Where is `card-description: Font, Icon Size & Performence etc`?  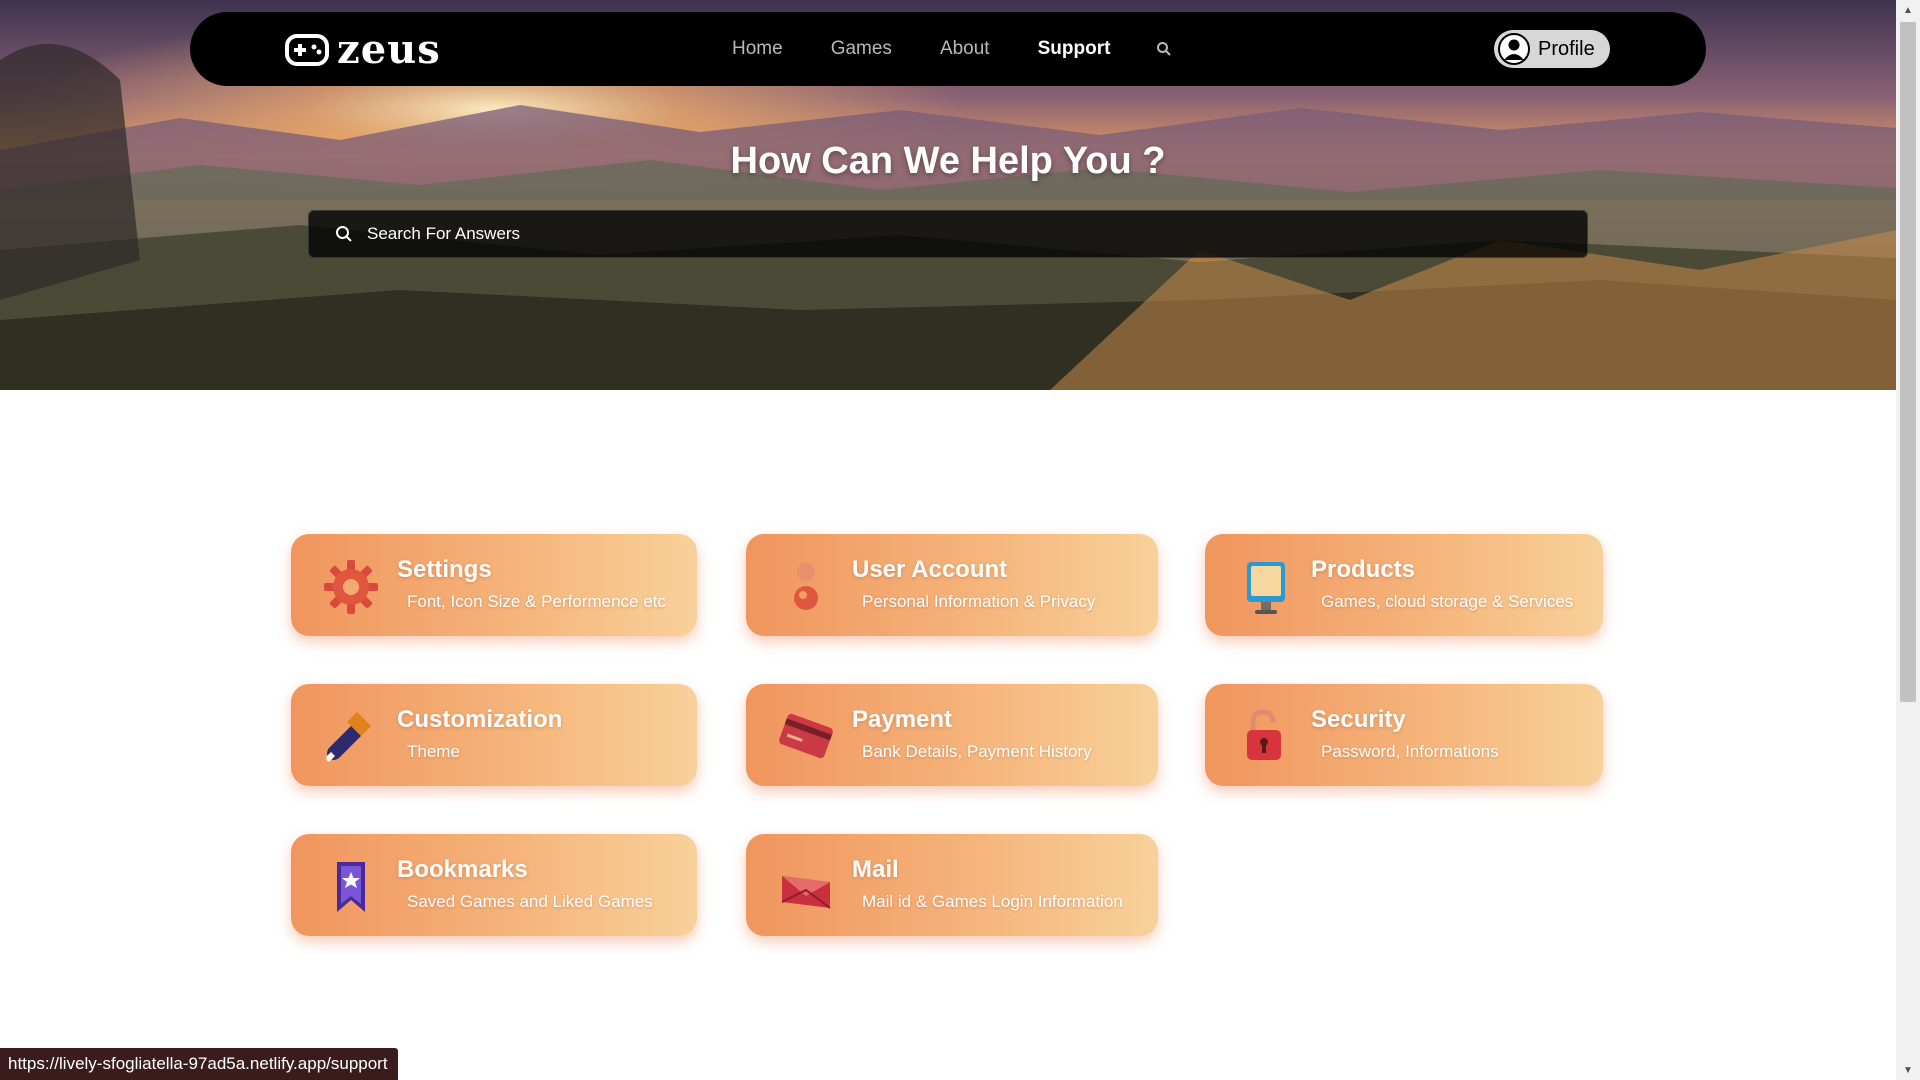 card-description: Font, Icon Size & Performence etc is located at coordinates (536, 601).